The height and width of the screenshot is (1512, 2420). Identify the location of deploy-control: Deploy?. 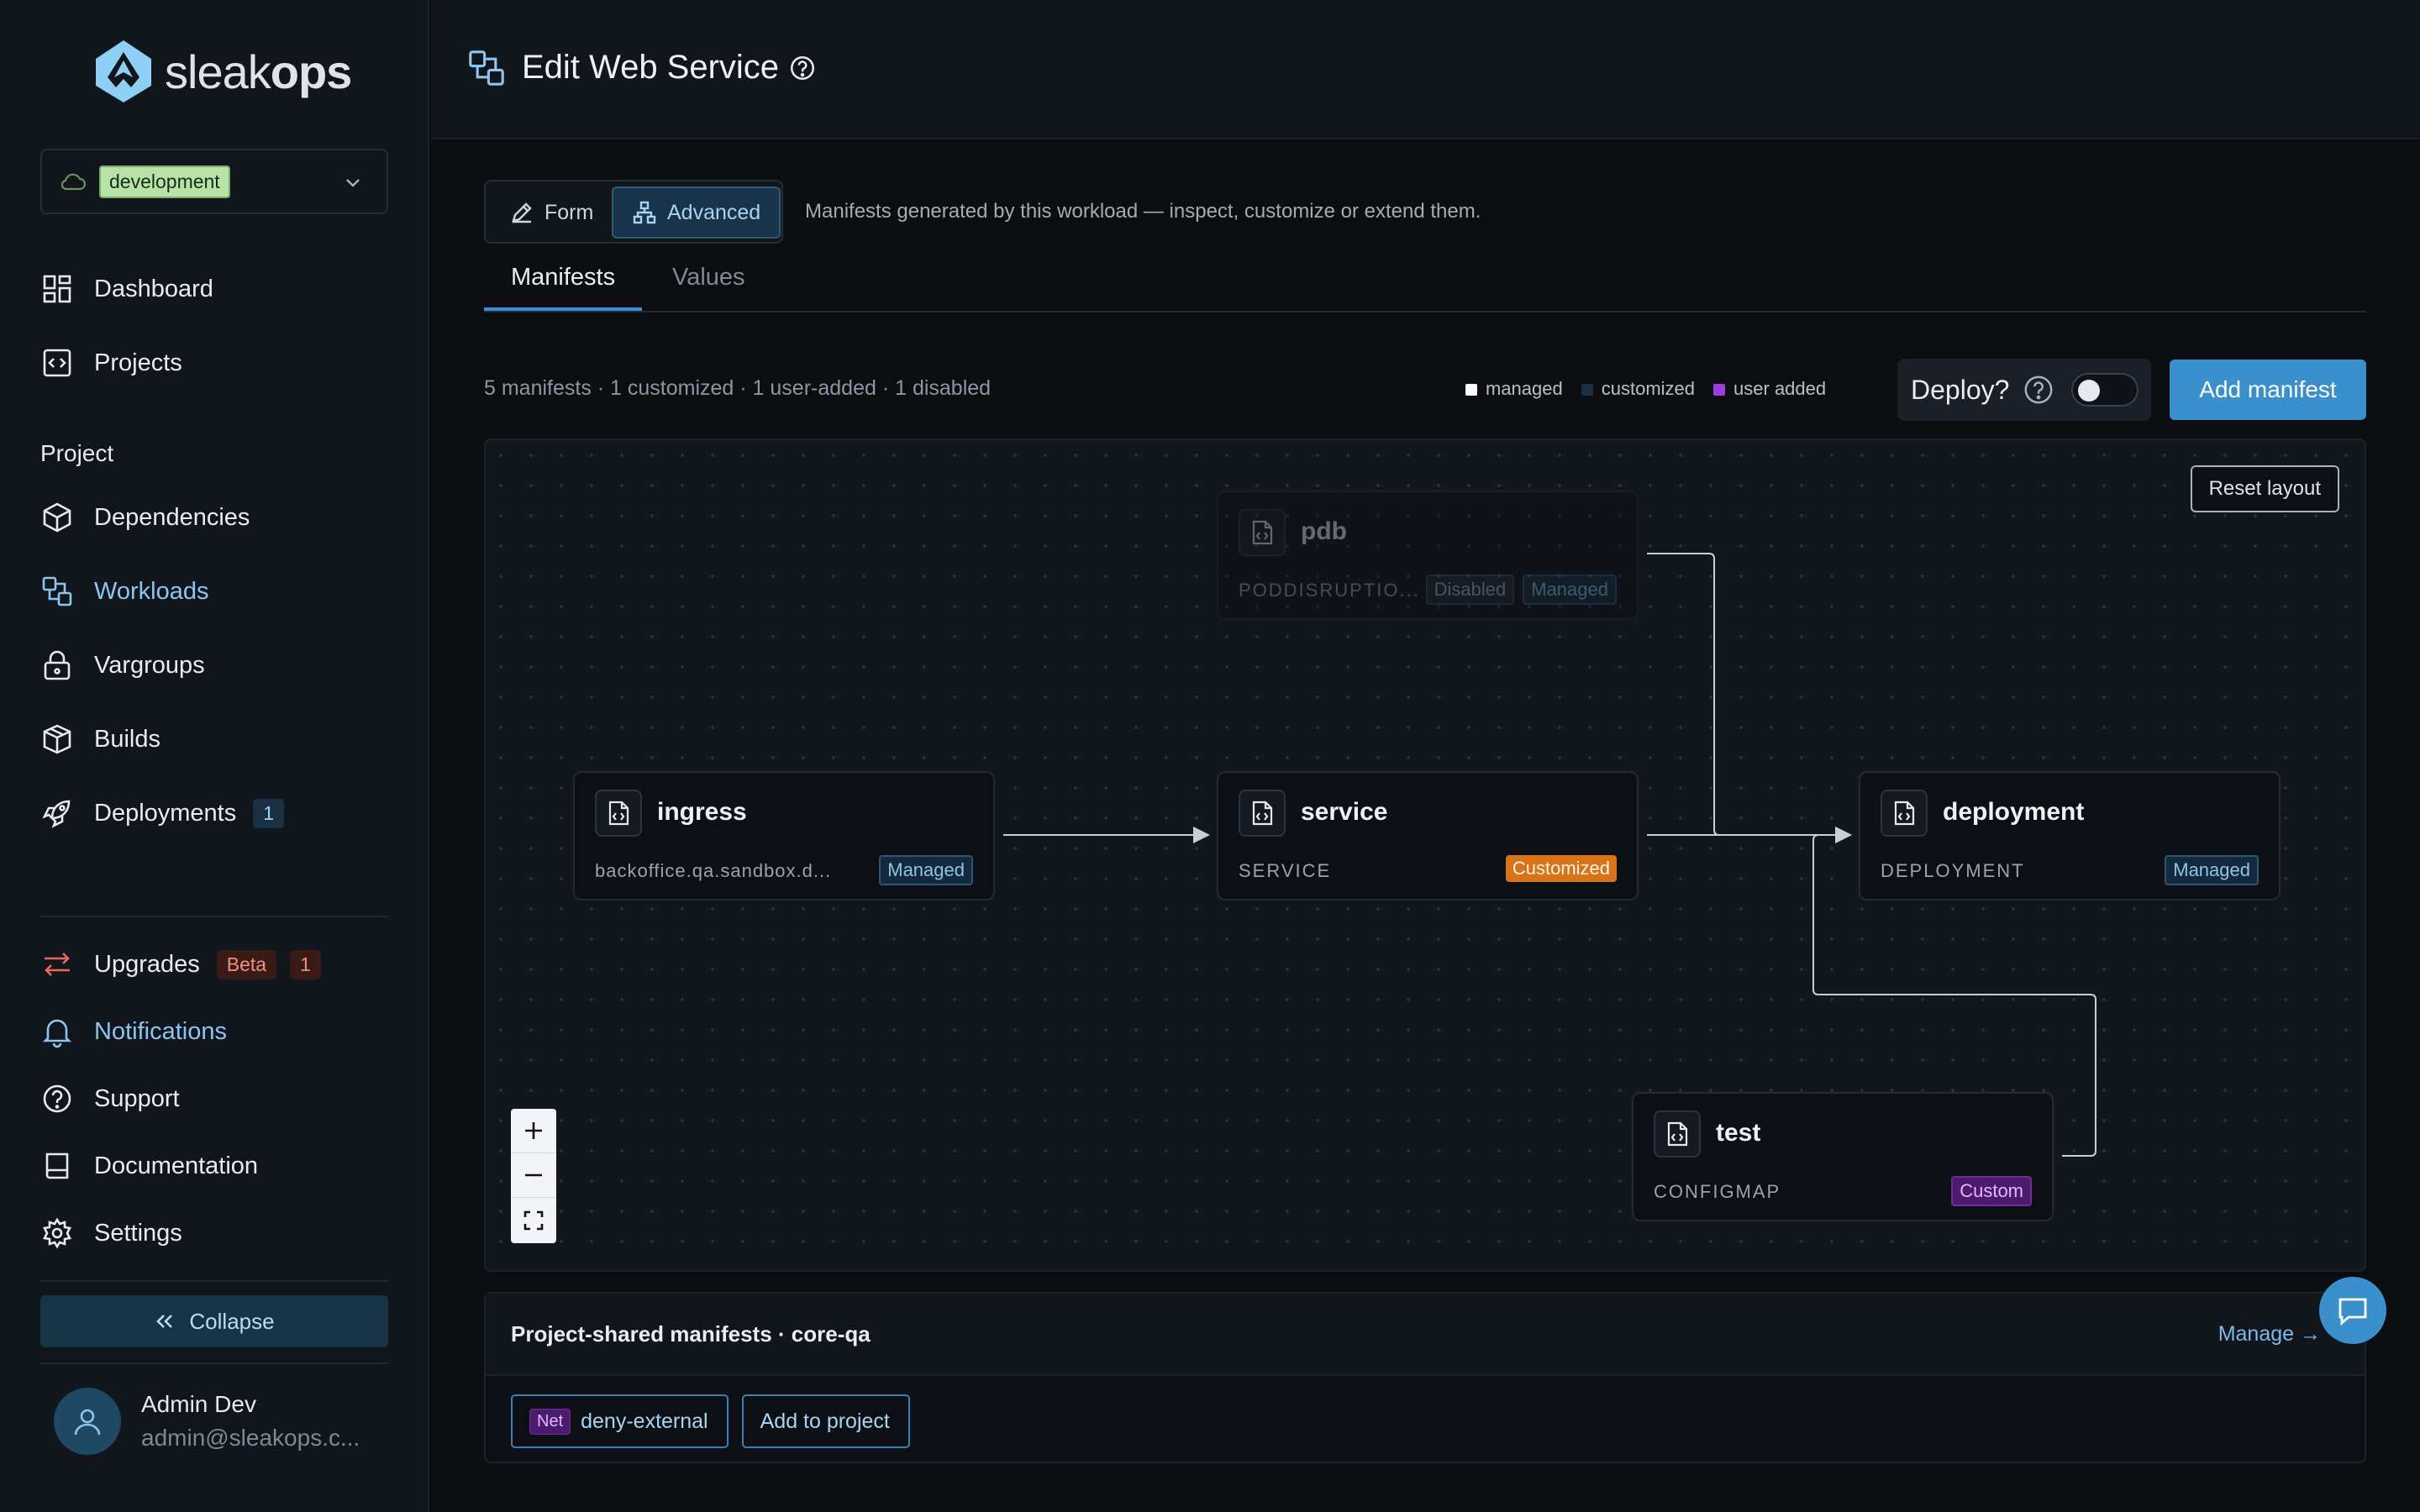
(2024, 390).